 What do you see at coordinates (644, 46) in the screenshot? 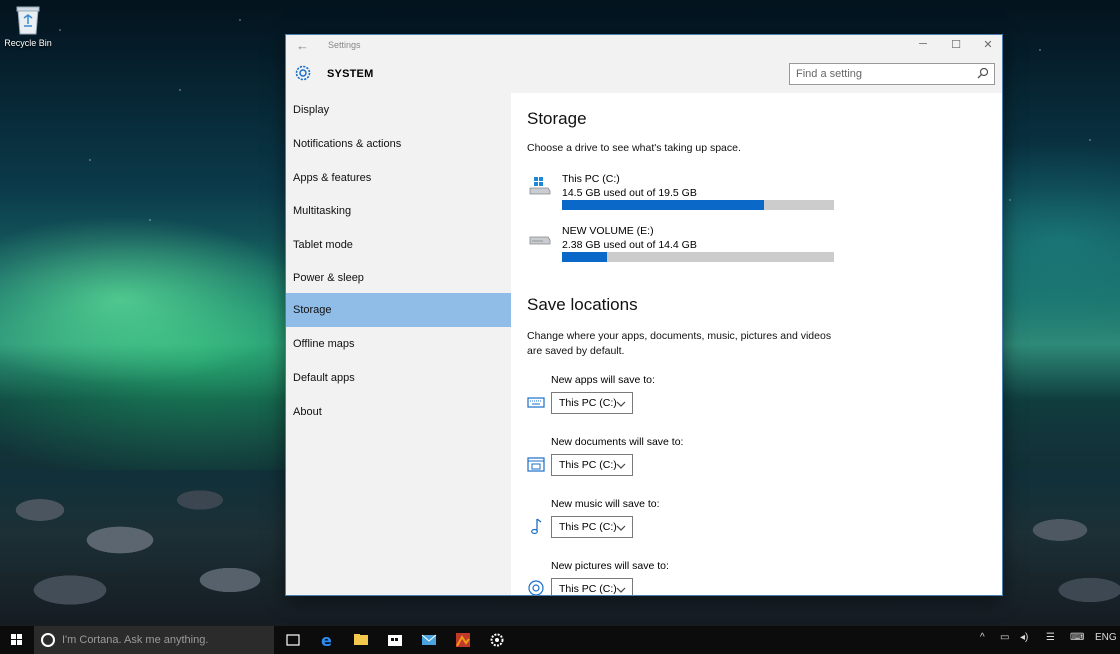
I see `title-bar: ← Settings ─ ☐ ✕` at bounding box center [644, 46].